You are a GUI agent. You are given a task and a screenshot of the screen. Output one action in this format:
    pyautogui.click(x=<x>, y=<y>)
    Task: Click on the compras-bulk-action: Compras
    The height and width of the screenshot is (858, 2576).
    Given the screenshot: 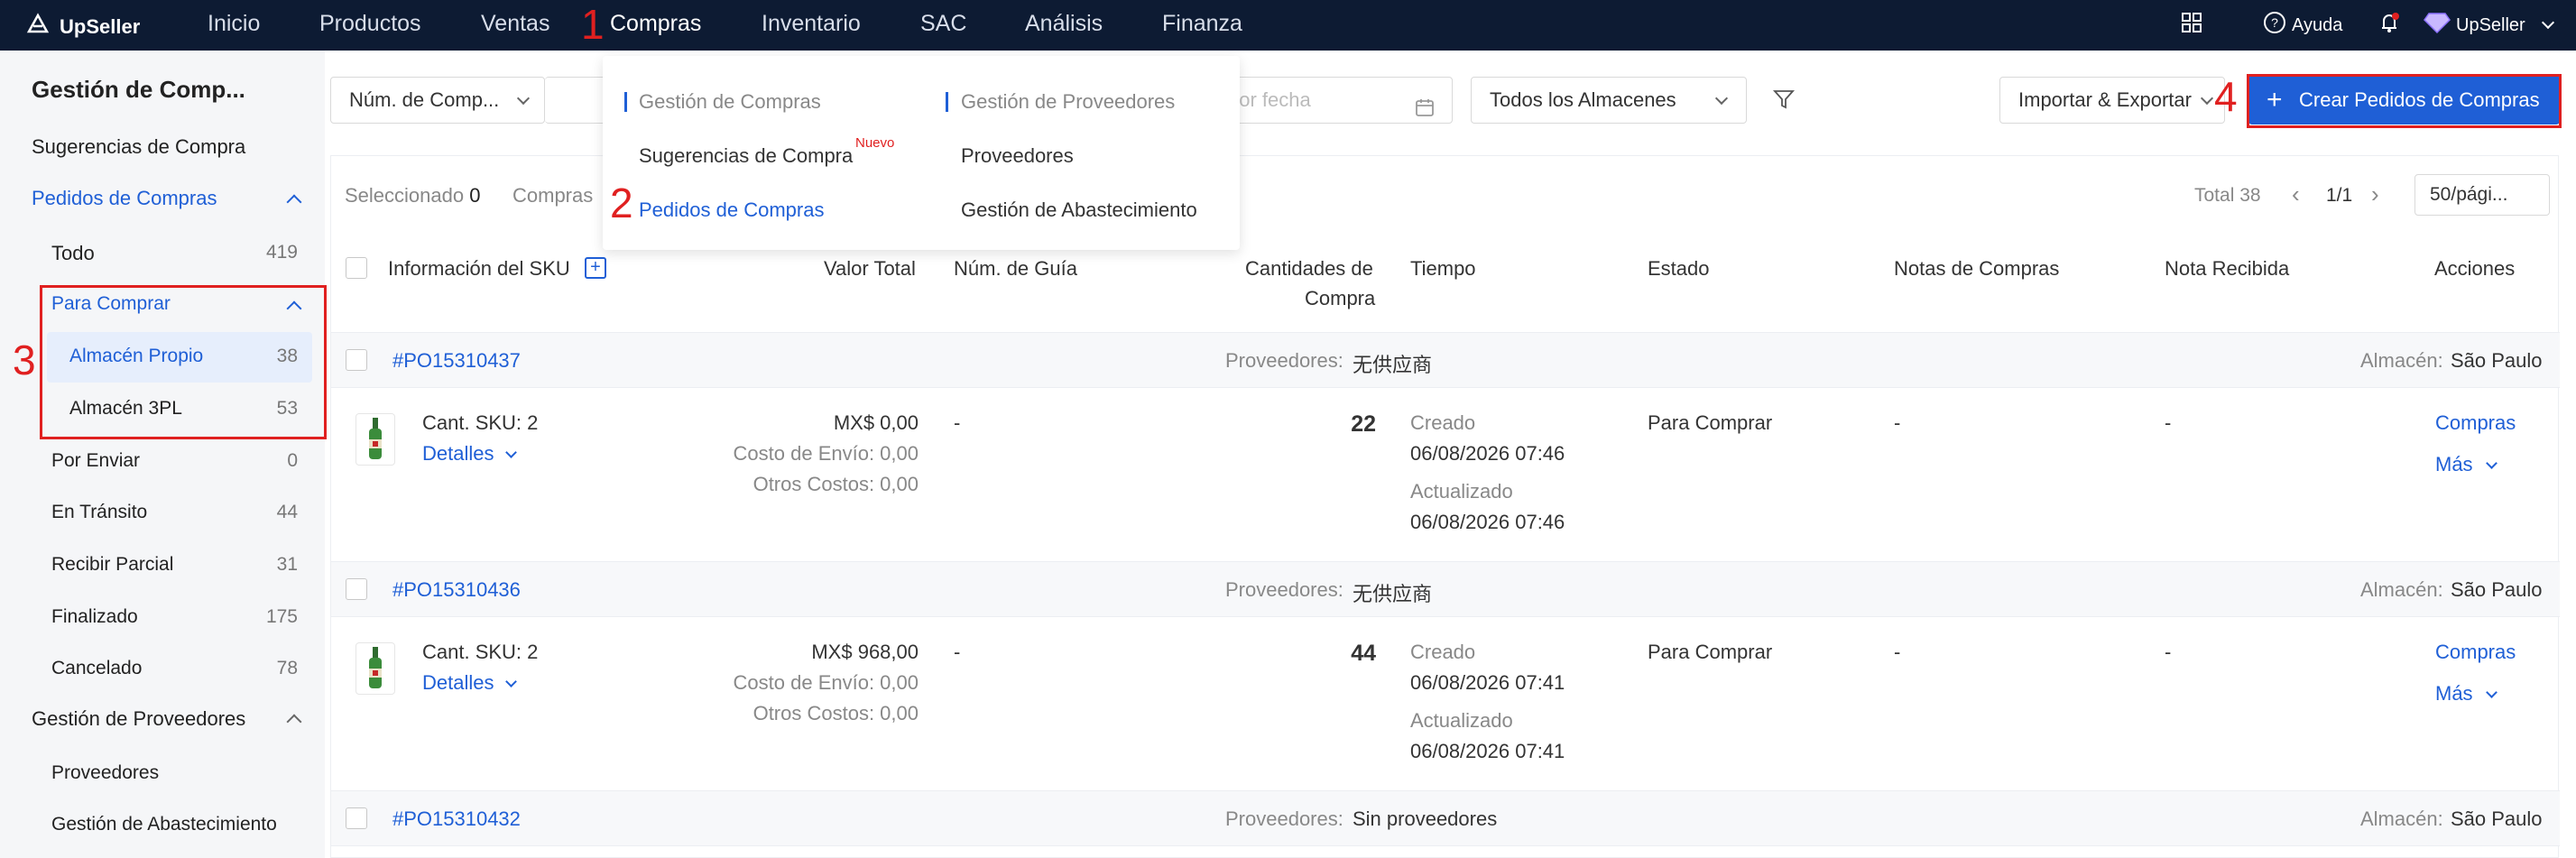 What is the action you would take?
    pyautogui.click(x=552, y=196)
    